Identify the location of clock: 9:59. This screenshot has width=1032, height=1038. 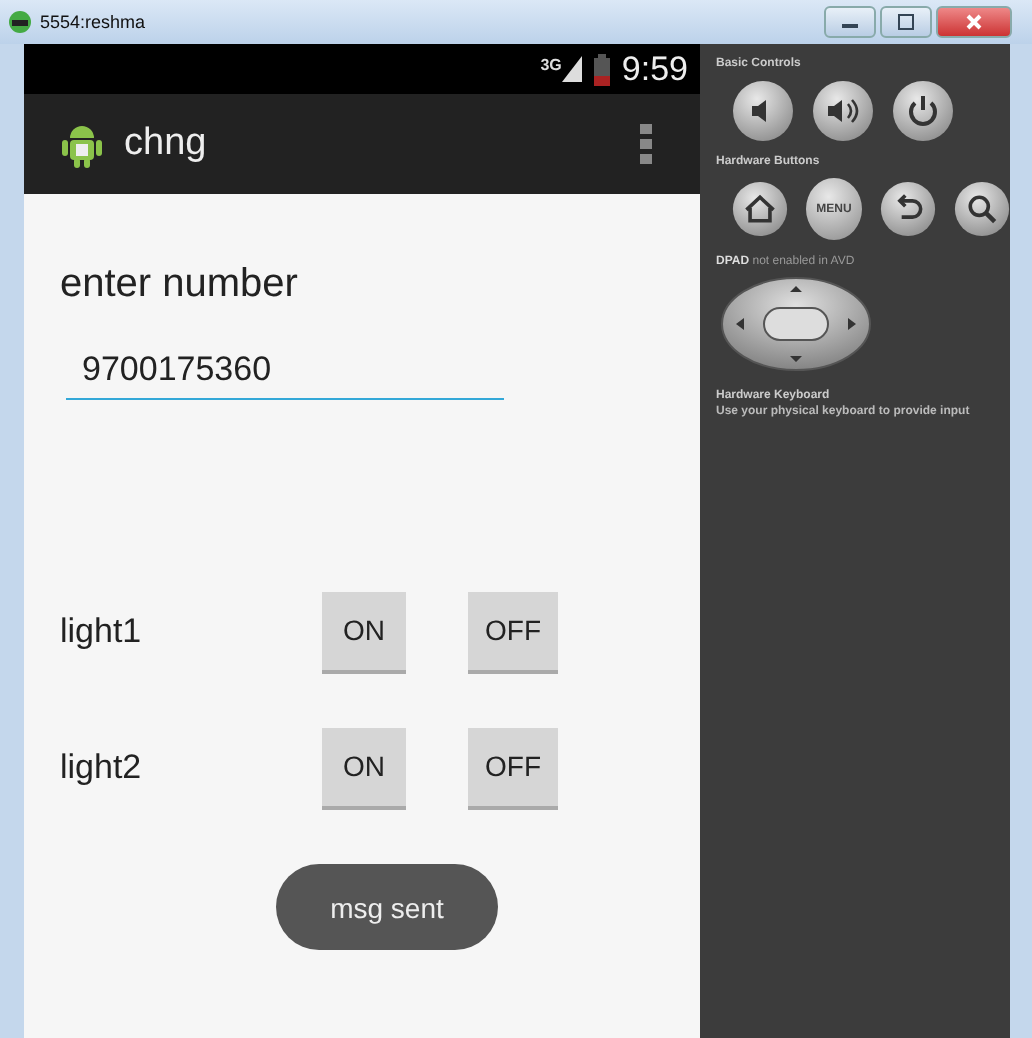
(654, 69).